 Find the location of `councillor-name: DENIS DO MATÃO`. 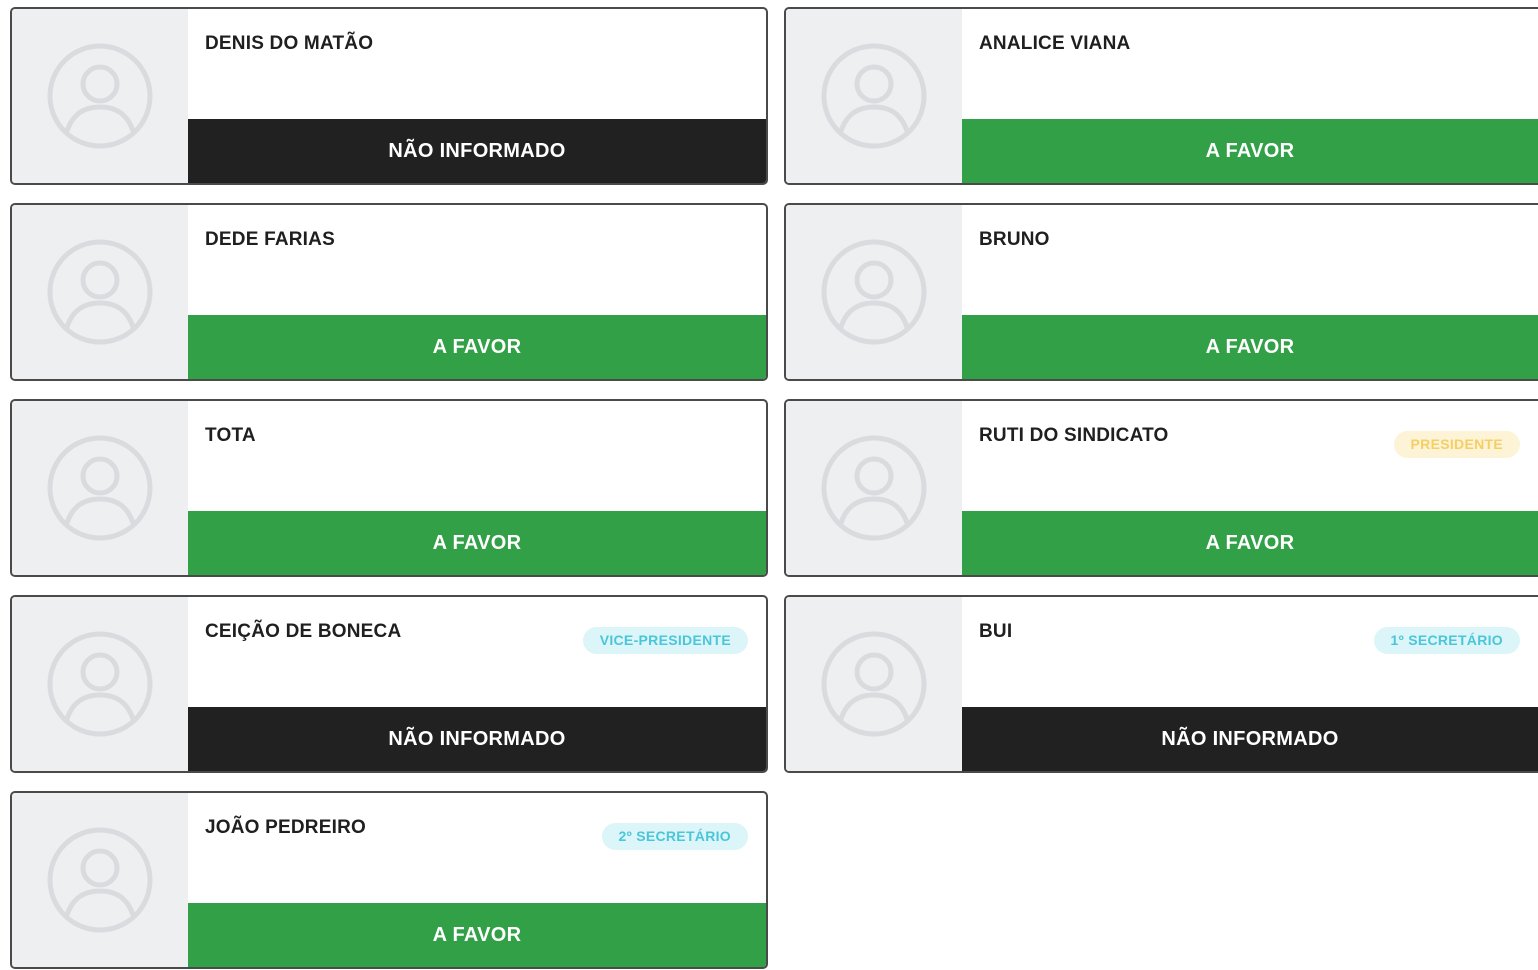

councillor-name: DENIS DO MATÃO is located at coordinates (289, 43).